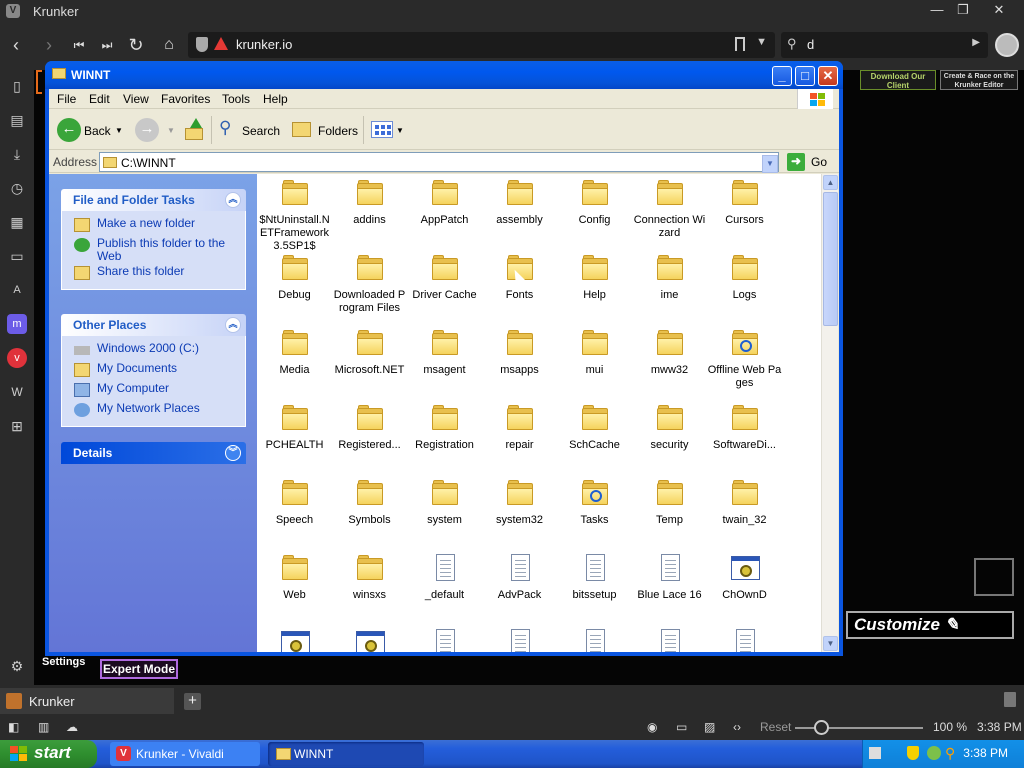 The height and width of the screenshot is (768, 1024). I want to click on file-item: SchCache, so click(594, 427).